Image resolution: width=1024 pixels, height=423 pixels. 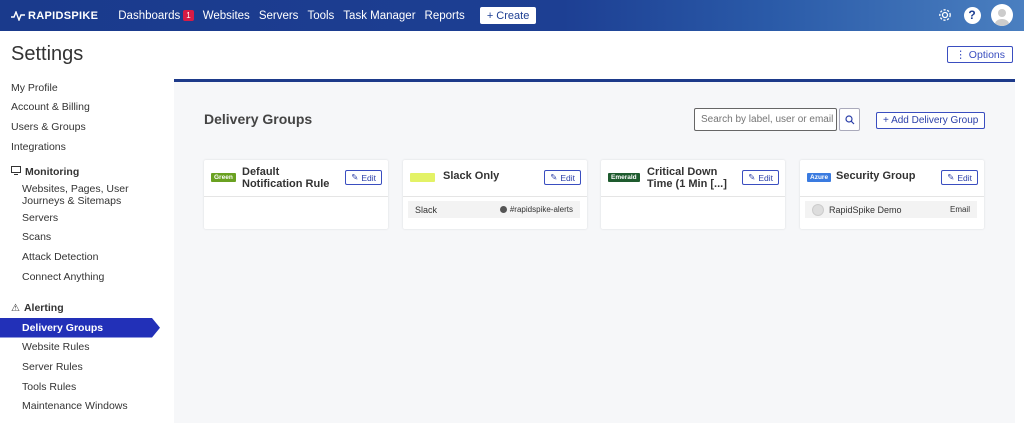 What do you see at coordinates (82, 348) in the screenshot?
I see `sidebar-item-website-rules: Website Rules` at bounding box center [82, 348].